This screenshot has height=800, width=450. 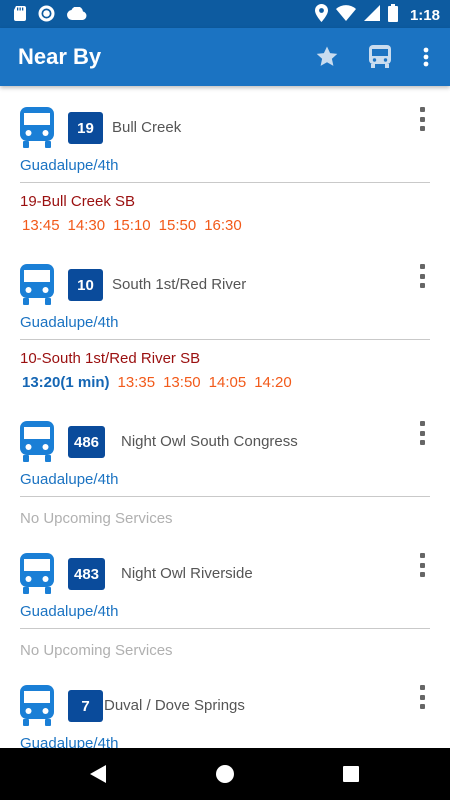 What do you see at coordinates (77, 15) in the screenshot?
I see `cloud-icon` at bounding box center [77, 15].